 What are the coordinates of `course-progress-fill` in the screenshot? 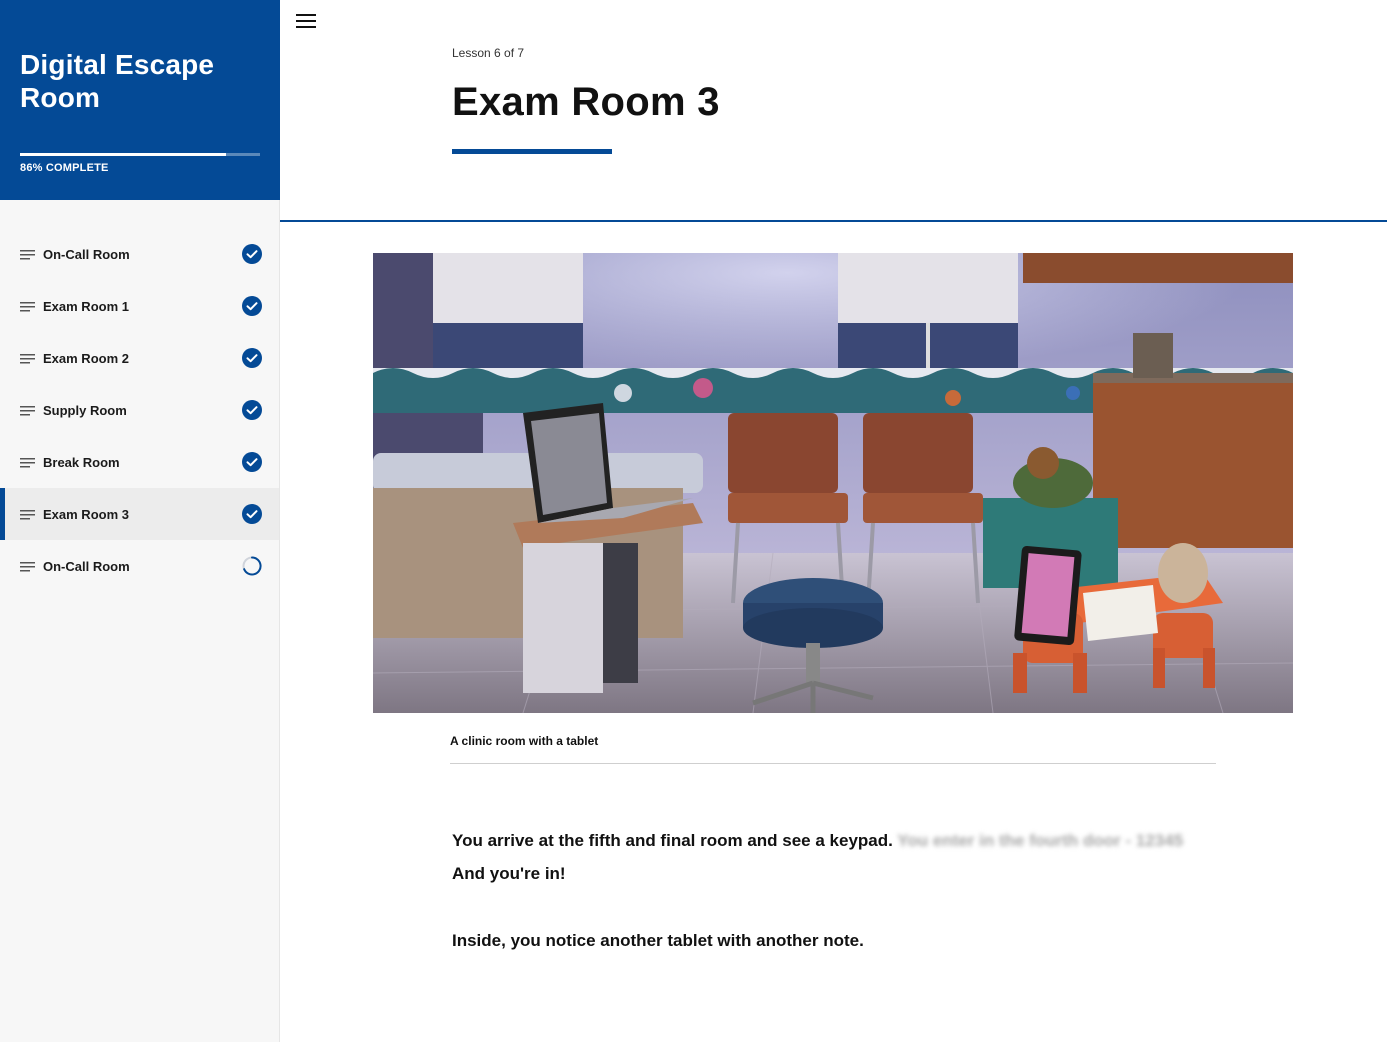 It's located at (123, 154).